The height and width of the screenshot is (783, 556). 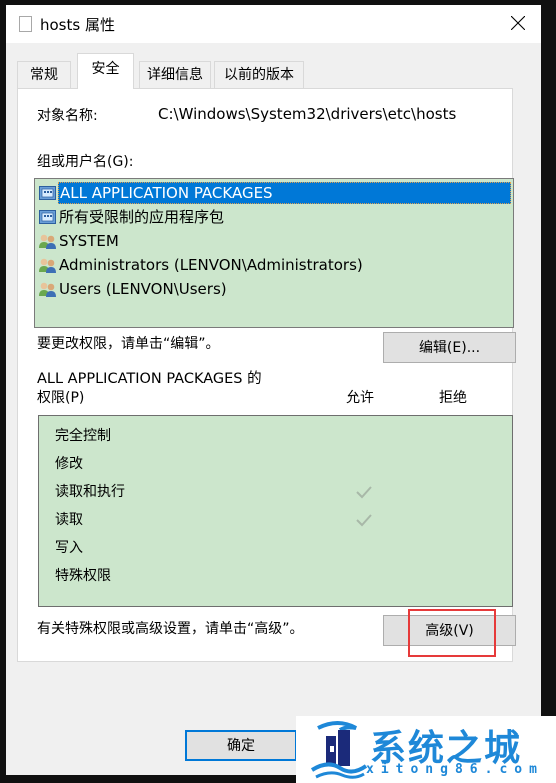 What do you see at coordinates (83, 436) in the screenshot?
I see `permission-name: 完全控制` at bounding box center [83, 436].